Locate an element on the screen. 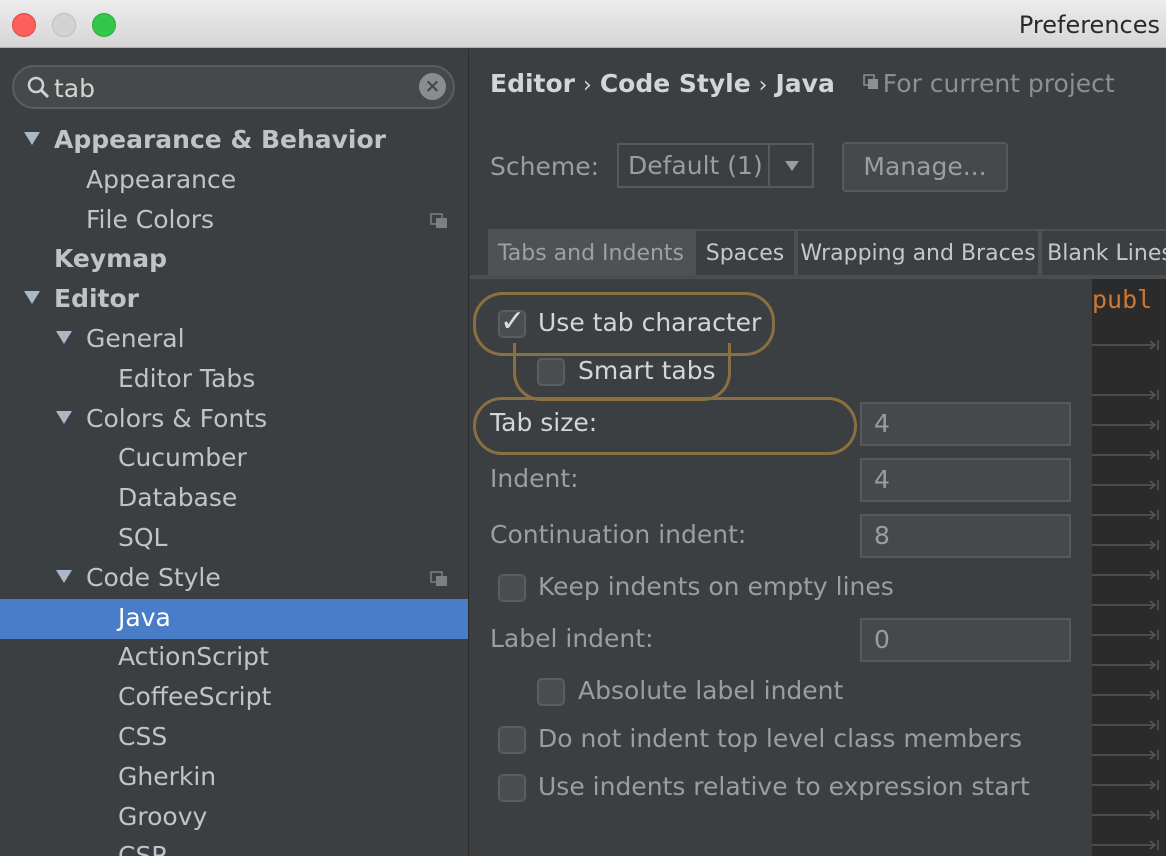 The width and height of the screenshot is (1166, 856). tree-item-label: Groovy is located at coordinates (163, 816).